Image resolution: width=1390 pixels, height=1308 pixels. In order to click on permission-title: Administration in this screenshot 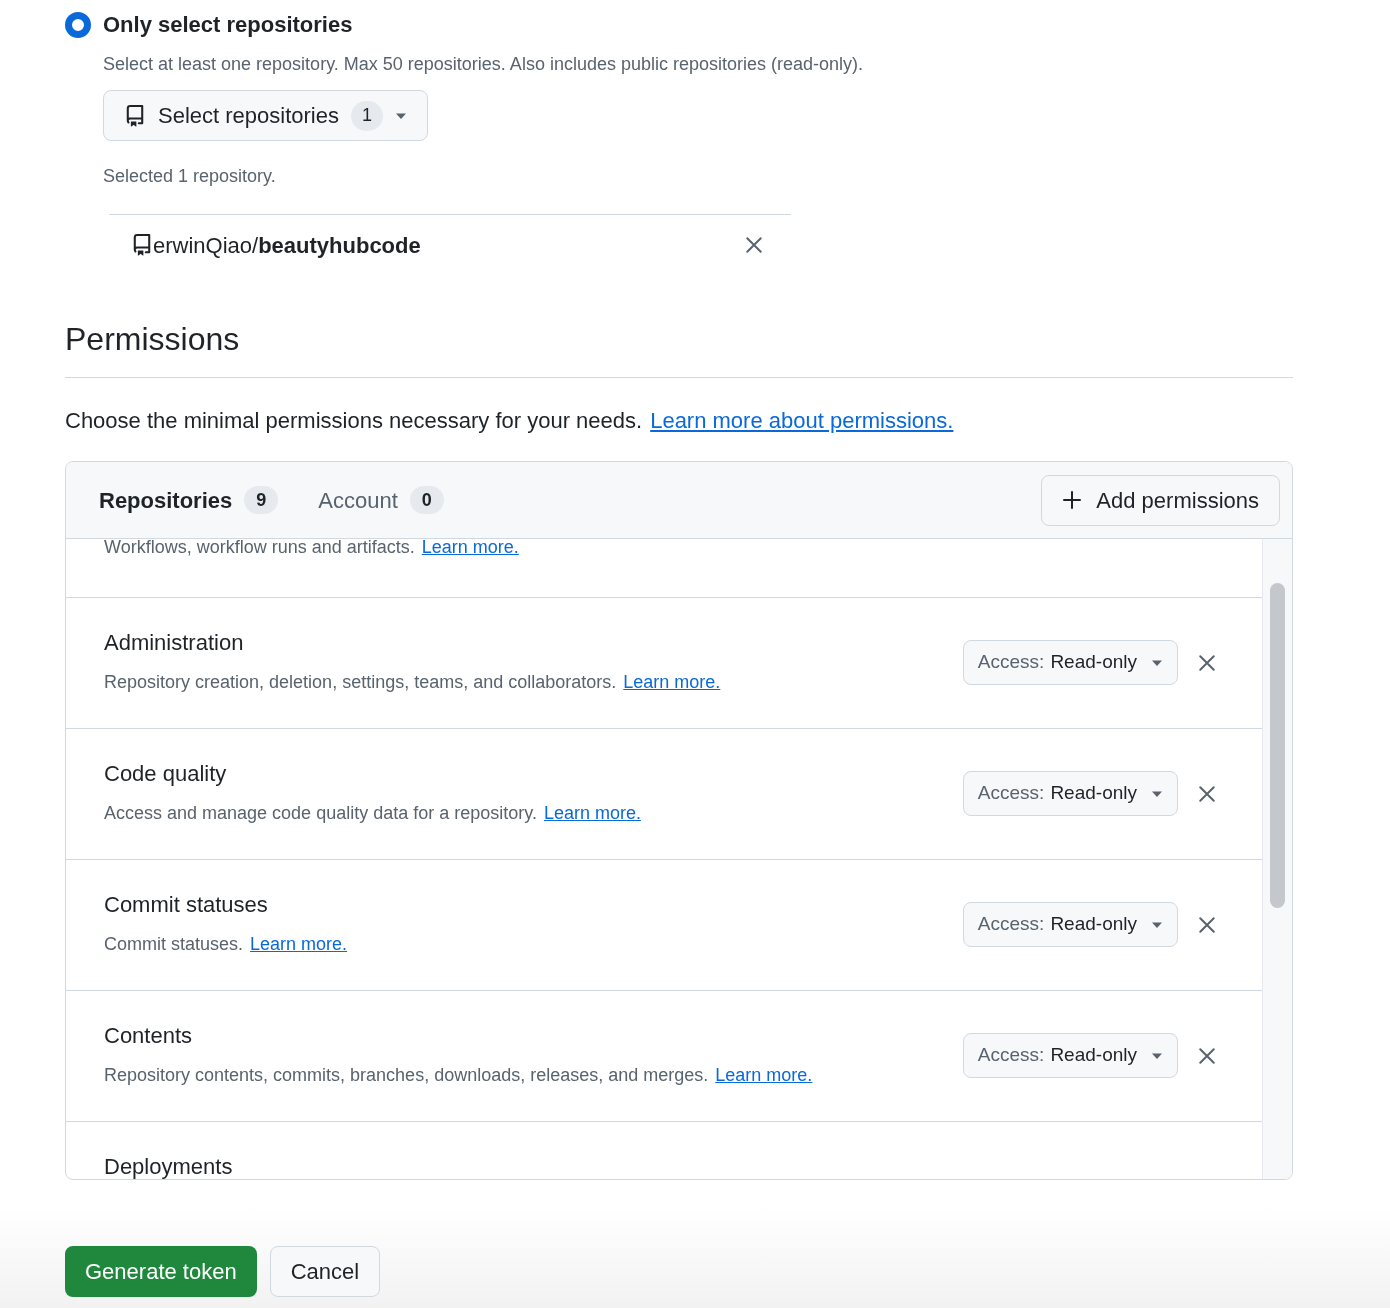, I will do `click(174, 643)`.